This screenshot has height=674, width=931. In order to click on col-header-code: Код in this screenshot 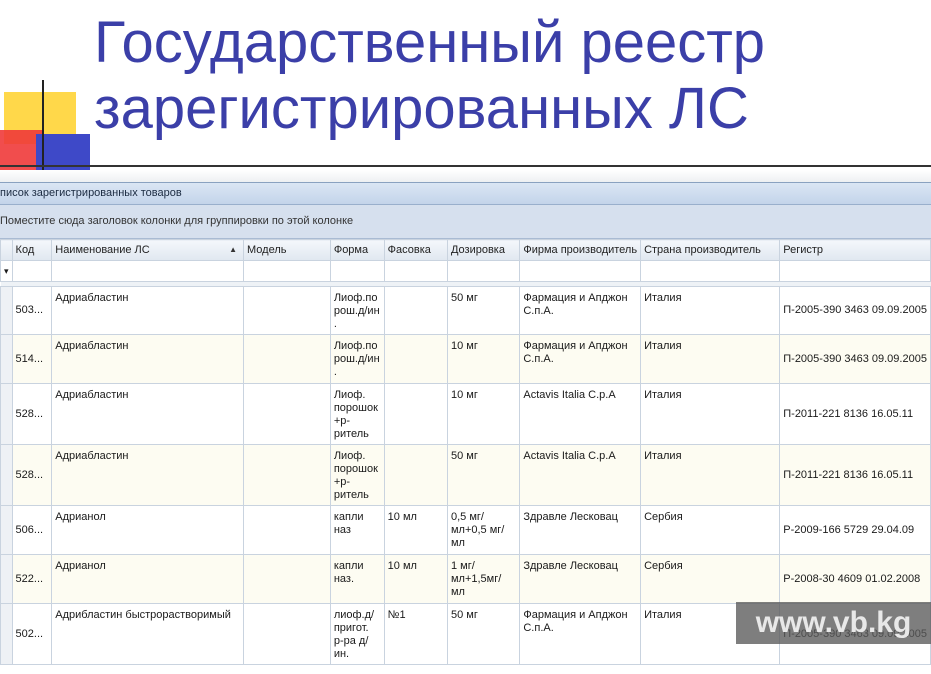, I will do `click(32, 250)`.